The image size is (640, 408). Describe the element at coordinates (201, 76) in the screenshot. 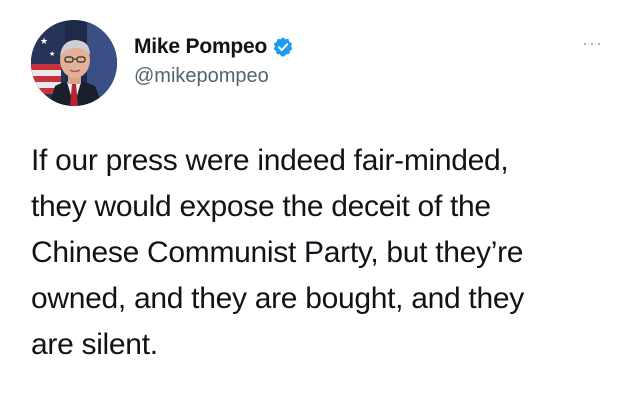

I see `author-handle: @mikepompeo` at that location.